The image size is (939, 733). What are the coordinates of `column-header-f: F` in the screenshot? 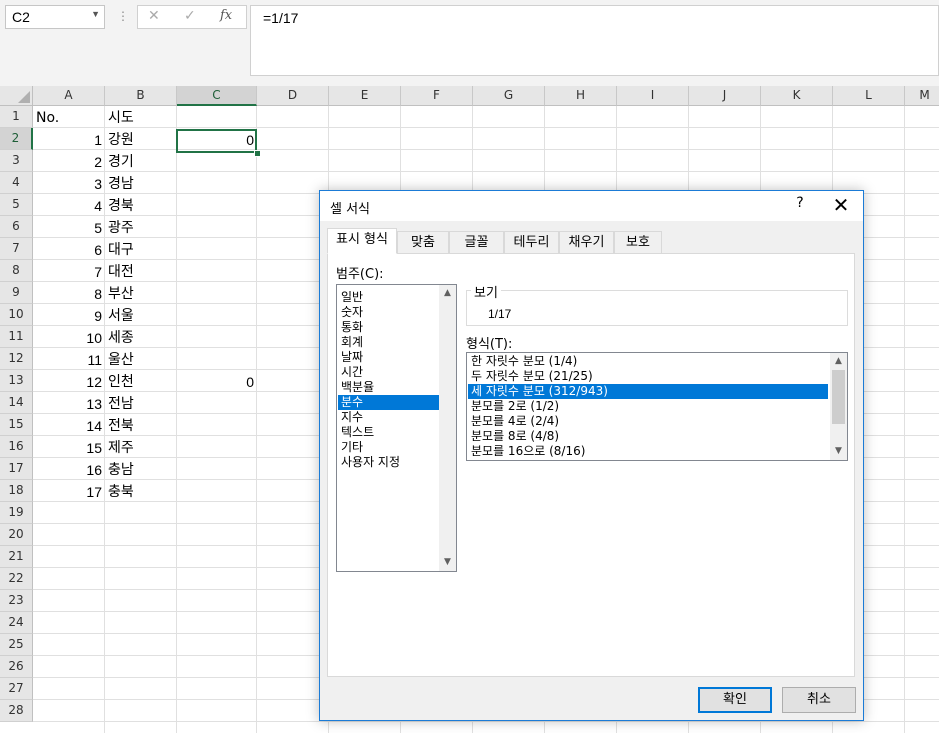 It's located at (437, 96).